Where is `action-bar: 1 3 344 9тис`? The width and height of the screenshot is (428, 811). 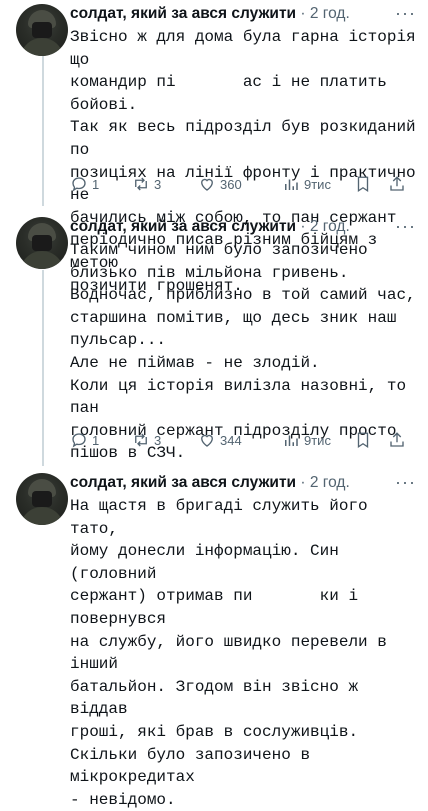
action-bar: 1 3 344 9тис is located at coordinates (245, 440).